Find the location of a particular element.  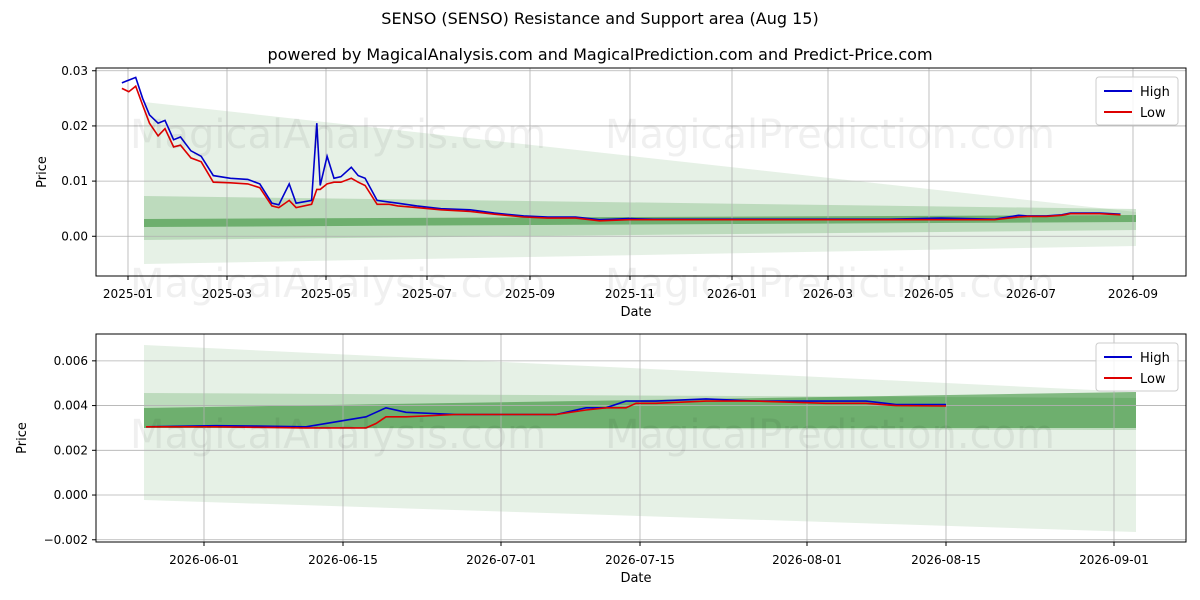

x-tick-label: 2025-05 is located at coordinates (326, 294).